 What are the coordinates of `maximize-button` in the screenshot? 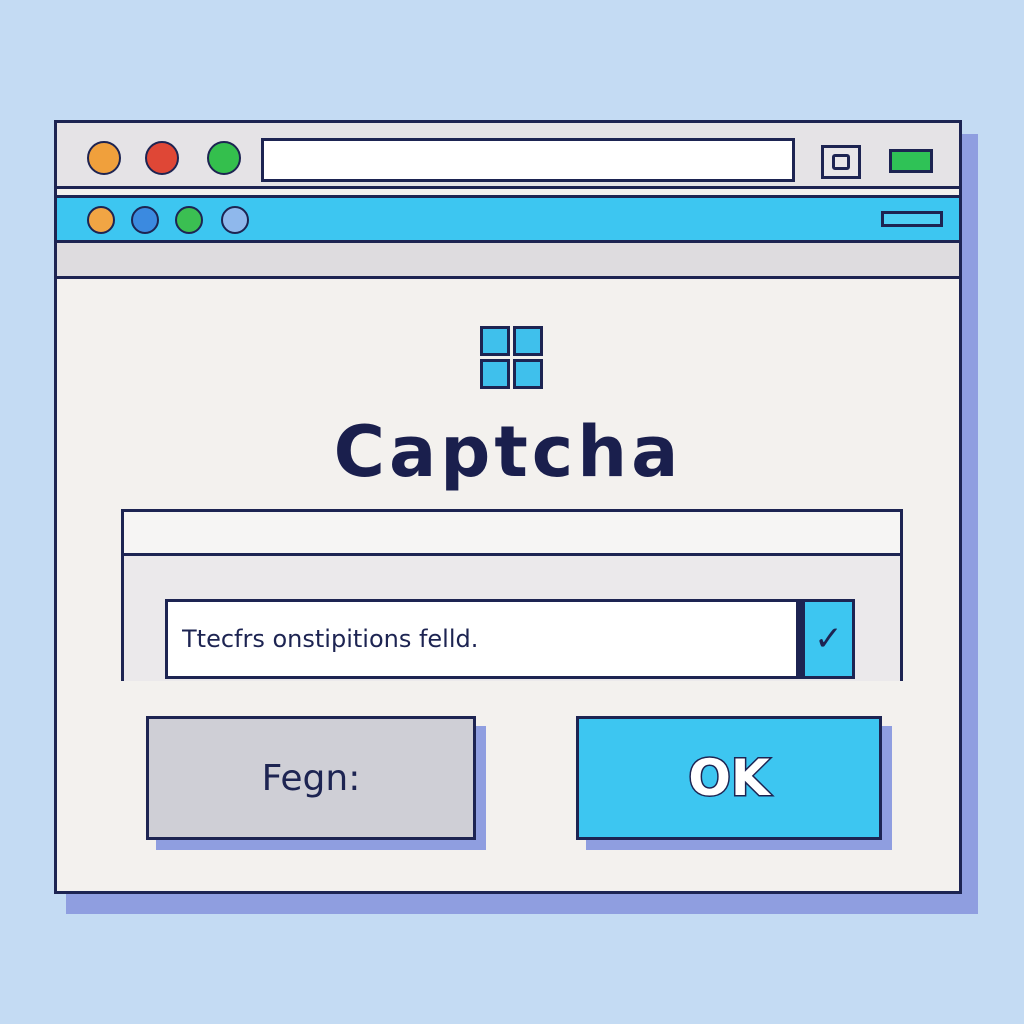 It's located at (911, 161).